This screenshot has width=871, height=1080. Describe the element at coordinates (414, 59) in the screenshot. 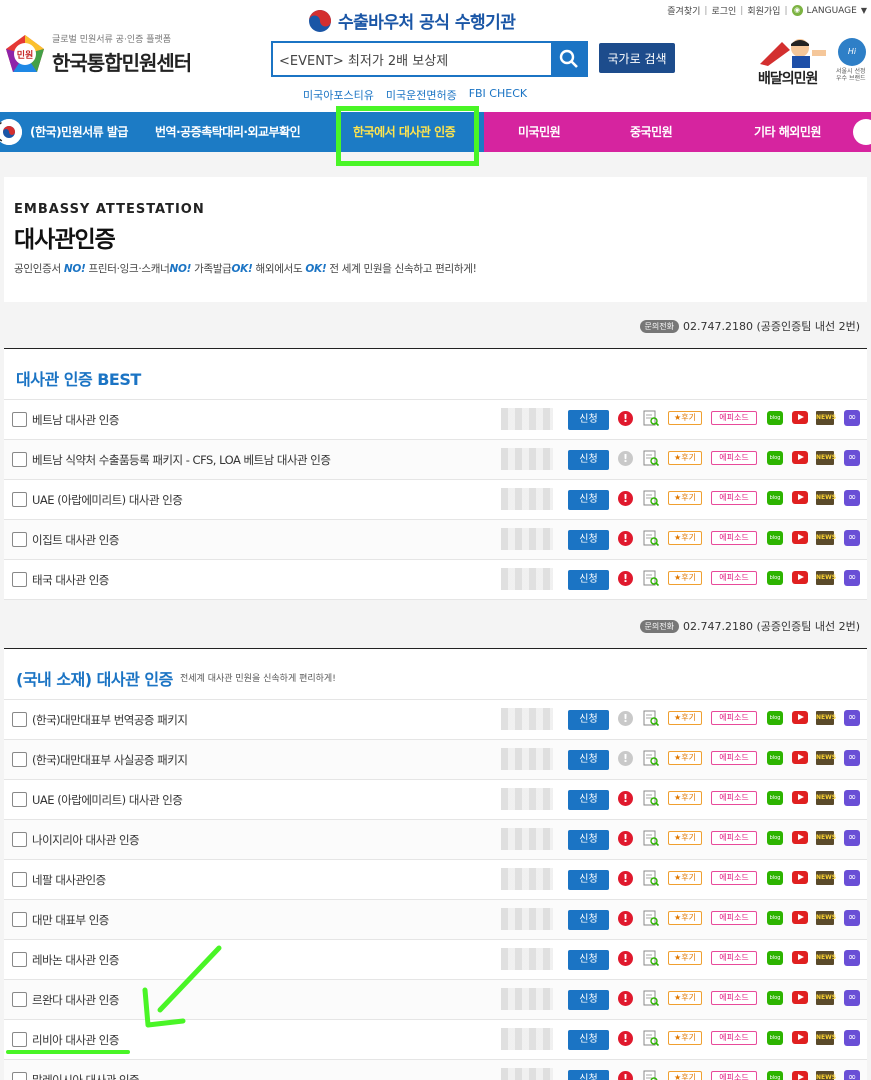

I see `search-input` at that location.